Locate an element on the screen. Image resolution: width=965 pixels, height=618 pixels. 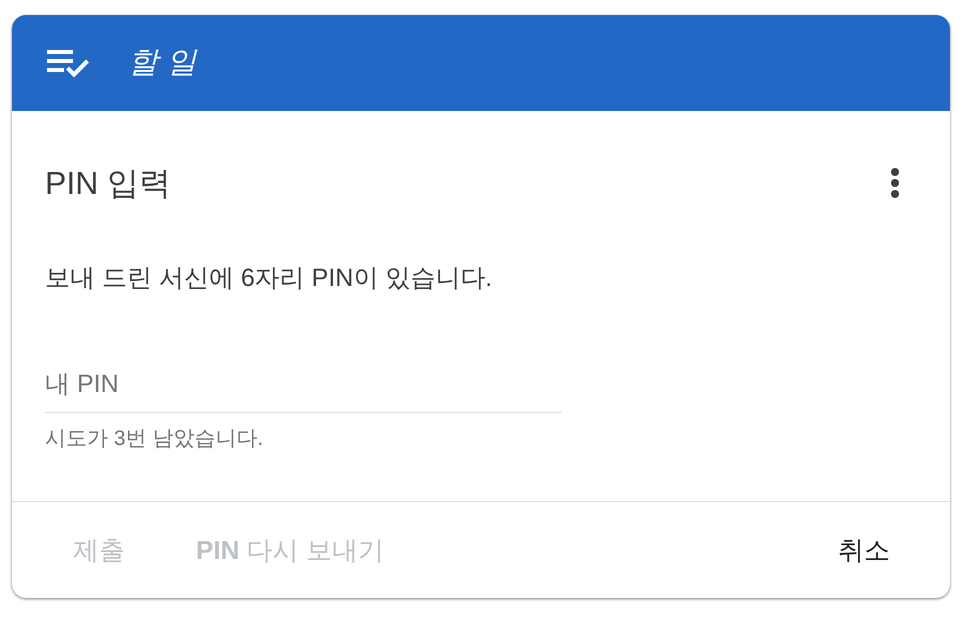
dialog-title: PIN 입력 is located at coordinates (108, 183).